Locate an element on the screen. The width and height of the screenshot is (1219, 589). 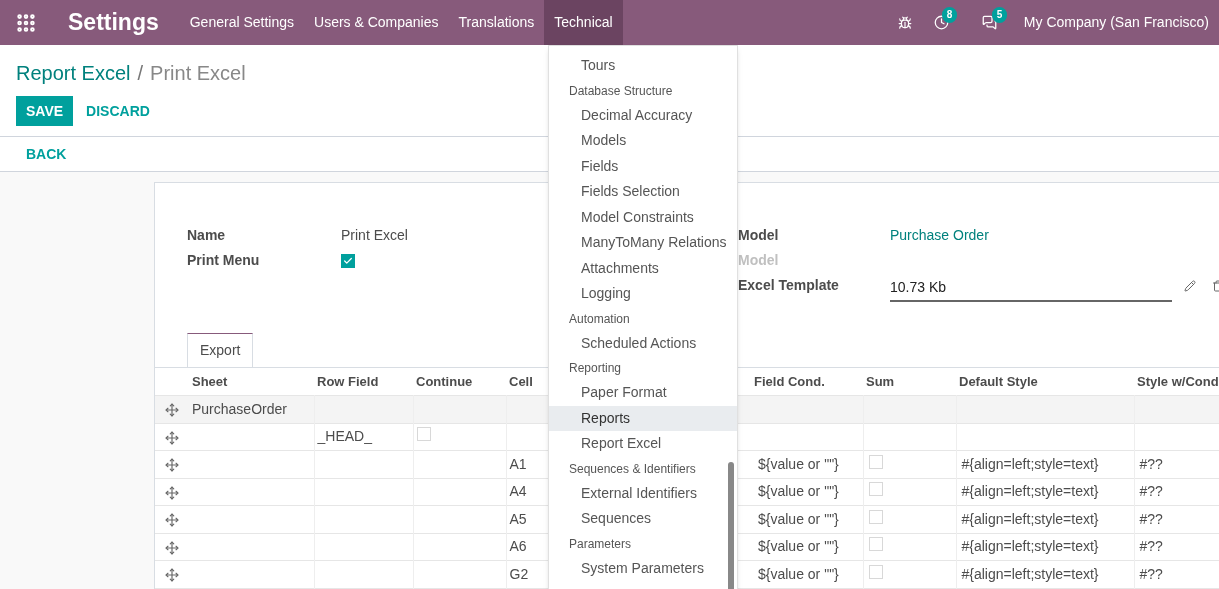
column-header: Style w/Cond is located at coordinates (1178, 381).